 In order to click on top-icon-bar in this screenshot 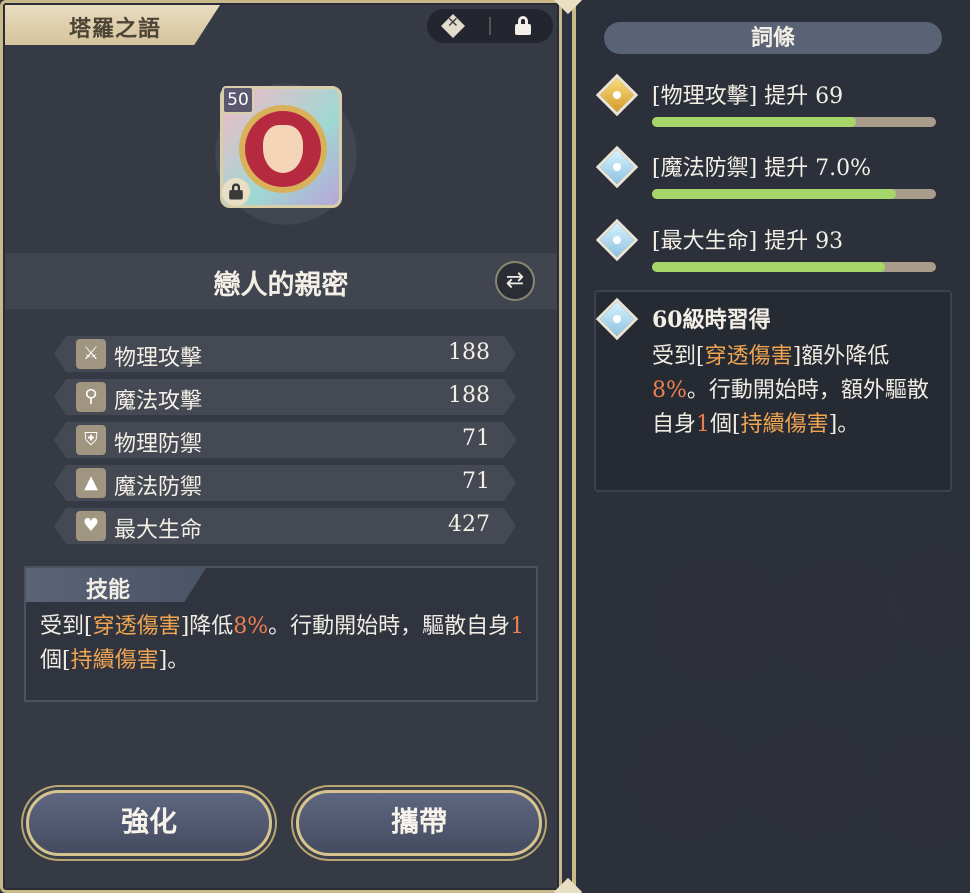, I will do `click(490, 26)`.